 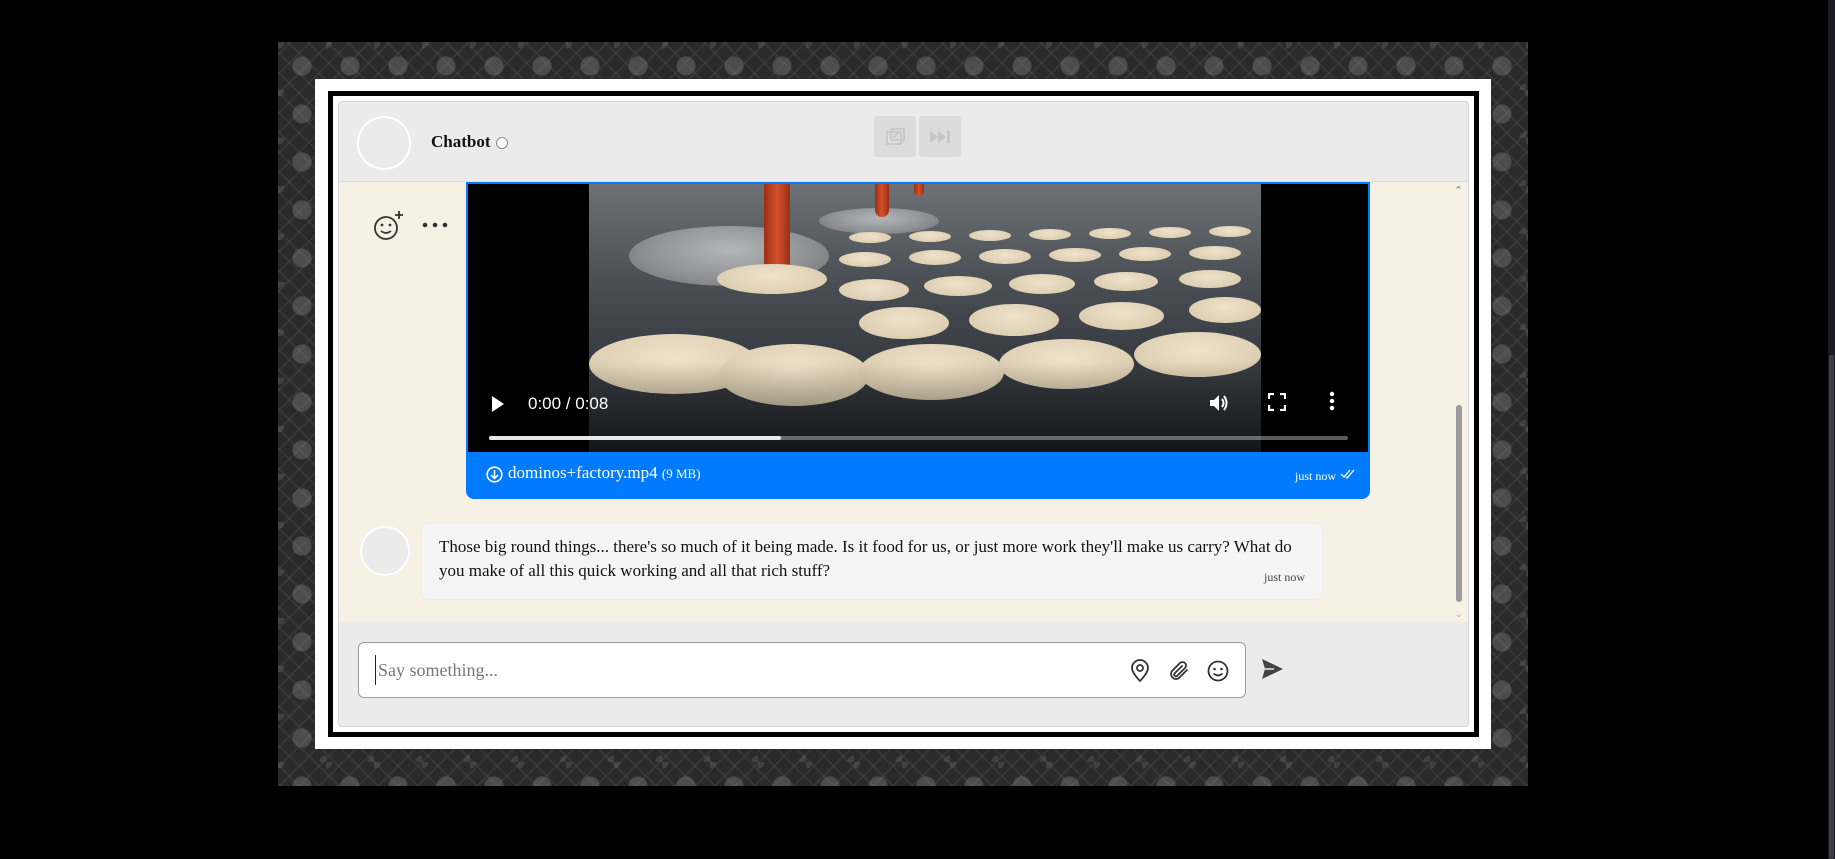 What do you see at coordinates (568, 403) in the screenshot?
I see `video-time: 0:00 / 0:08` at bounding box center [568, 403].